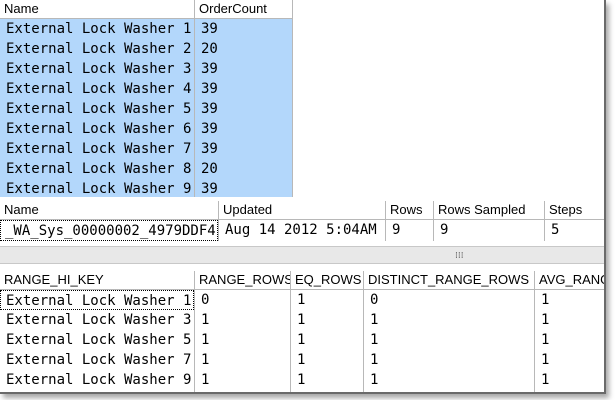  Describe the element at coordinates (569, 280) in the screenshot. I see `column-header-avg-range-rows: AVG_RANGE_ROWS` at that location.